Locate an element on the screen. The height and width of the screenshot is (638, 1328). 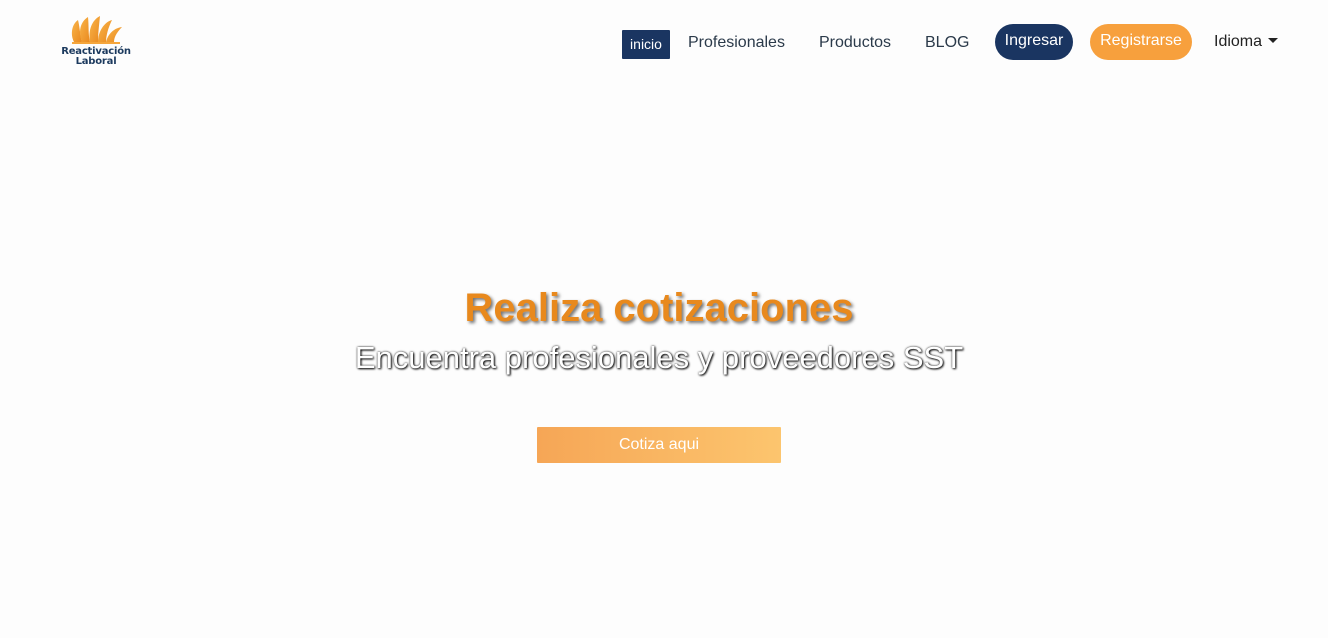
sunburst-fan-icon is located at coordinates (96, 30).